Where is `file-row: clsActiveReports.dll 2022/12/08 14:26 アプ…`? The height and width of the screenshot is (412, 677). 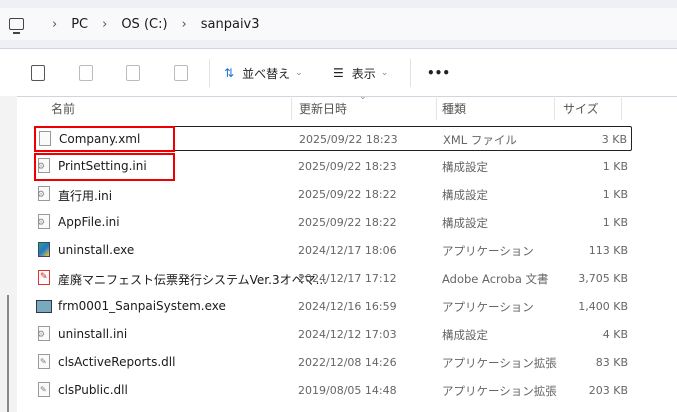 file-row: clsActiveReports.dll 2022/12/08 14:26 アプ… is located at coordinates (333, 362).